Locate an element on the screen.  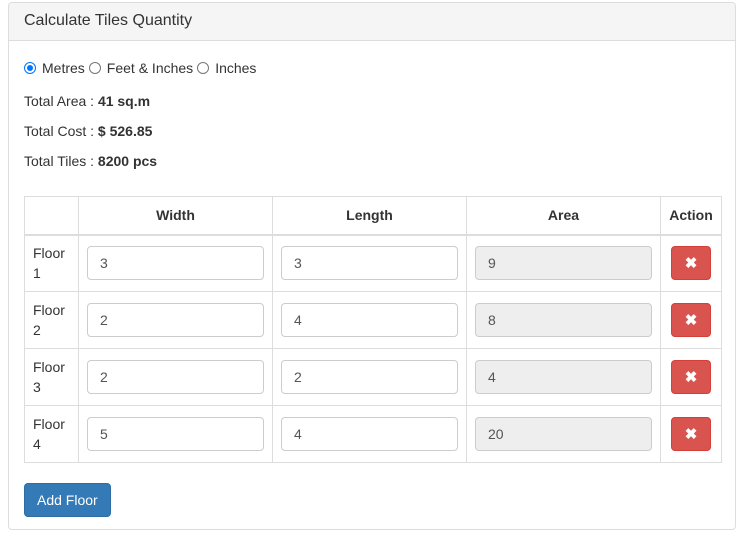
header-length: Length is located at coordinates (369, 216).